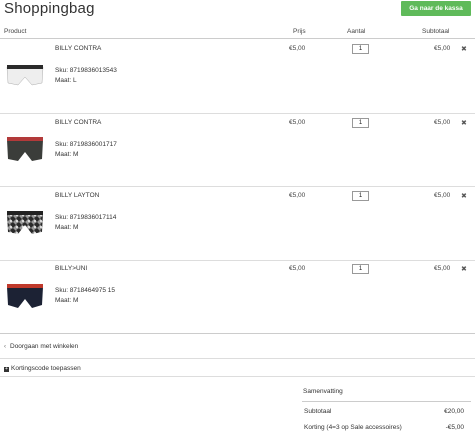  Describe the element at coordinates (436, 8) in the screenshot. I see `checkout-button: Ga naar de kassa` at that location.